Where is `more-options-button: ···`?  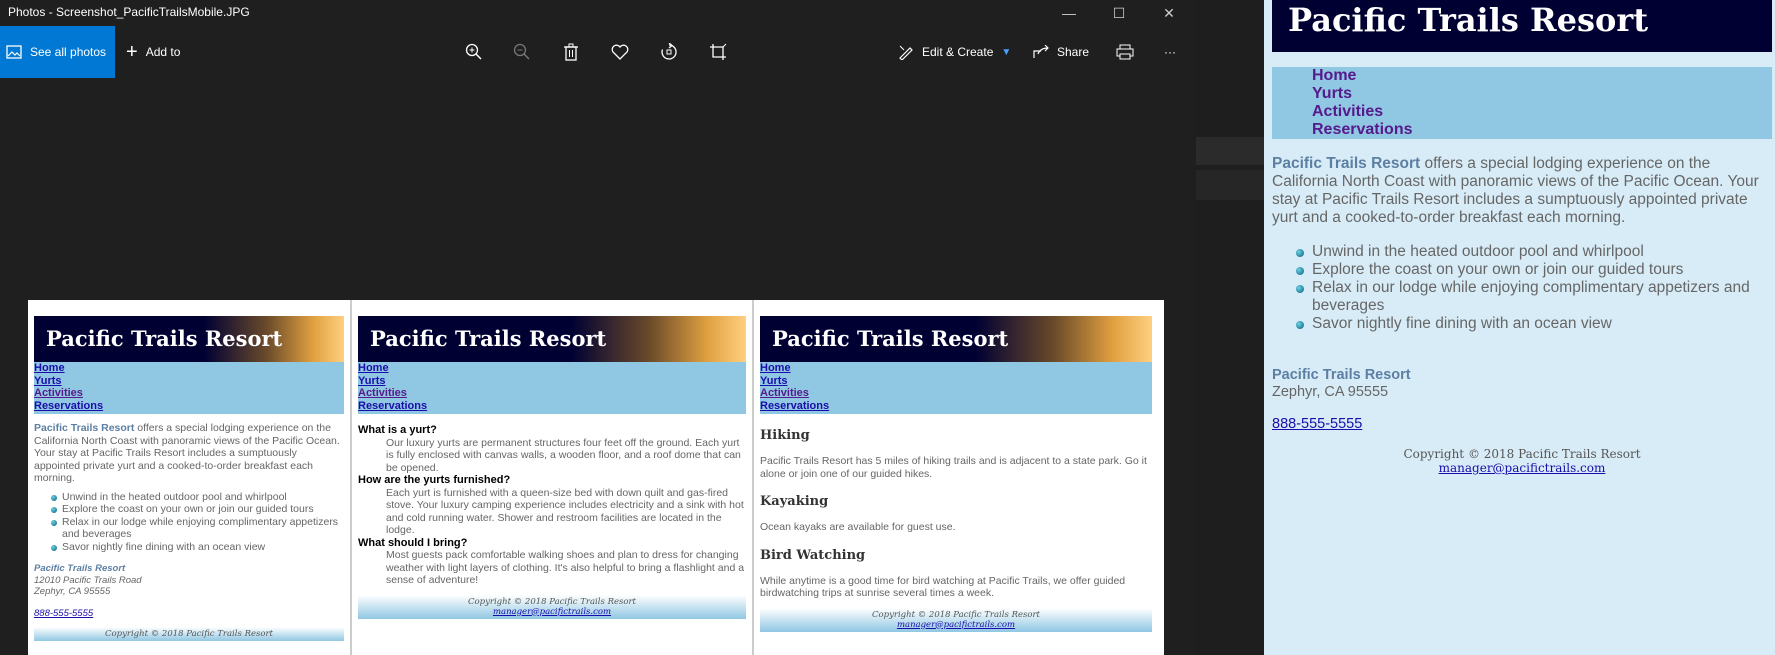
more-options-button: ··· is located at coordinates (1170, 52).